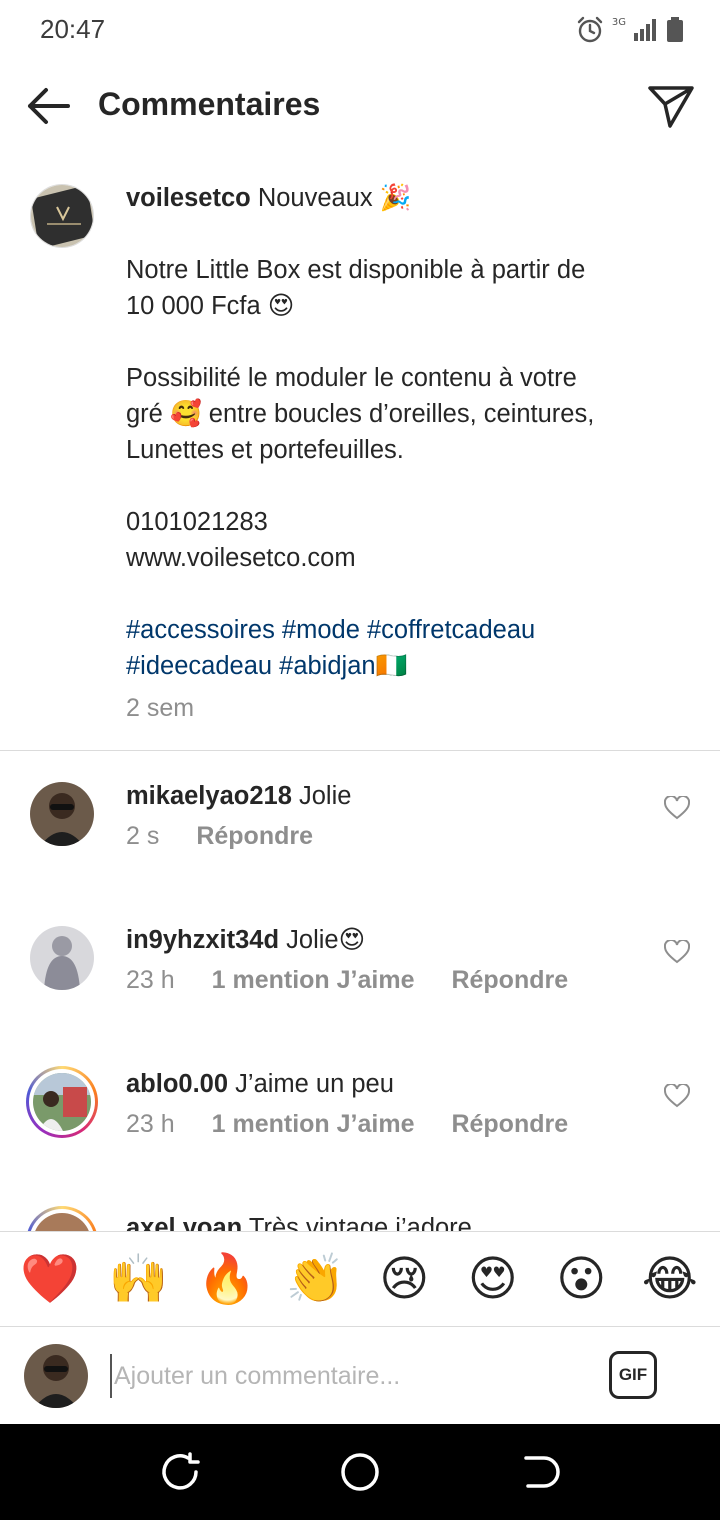 This screenshot has height=1520, width=720. I want to click on caption-phone: 0101021283, so click(197, 522).